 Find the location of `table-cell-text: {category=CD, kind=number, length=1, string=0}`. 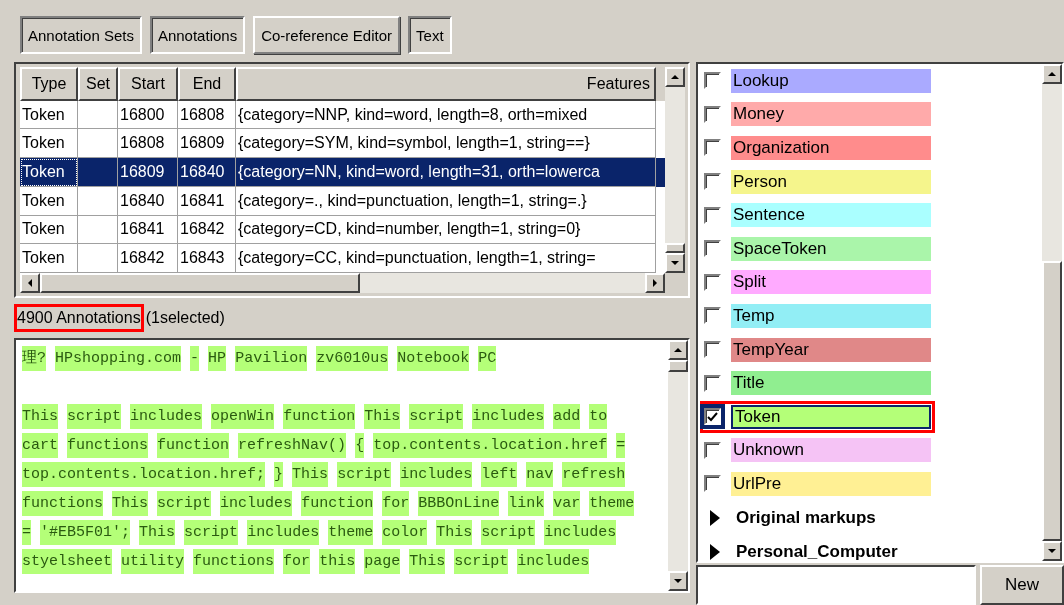

table-cell-text: {category=CD, kind=number, length=1, string=0} is located at coordinates (409, 229).